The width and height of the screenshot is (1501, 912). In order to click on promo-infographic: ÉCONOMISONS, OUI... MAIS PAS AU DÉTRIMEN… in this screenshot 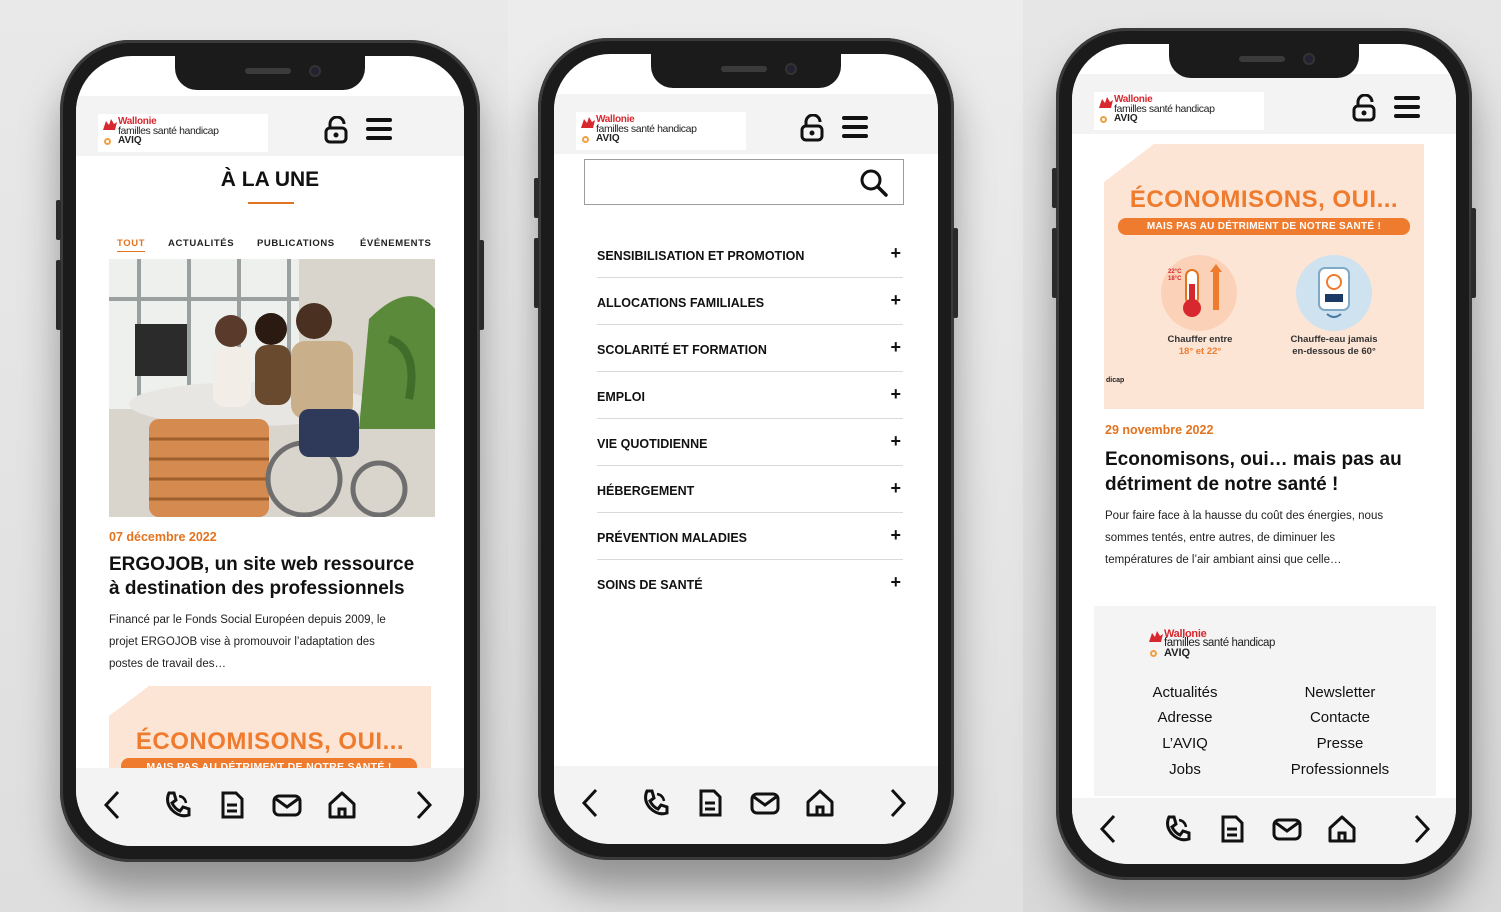, I will do `click(1264, 276)`.